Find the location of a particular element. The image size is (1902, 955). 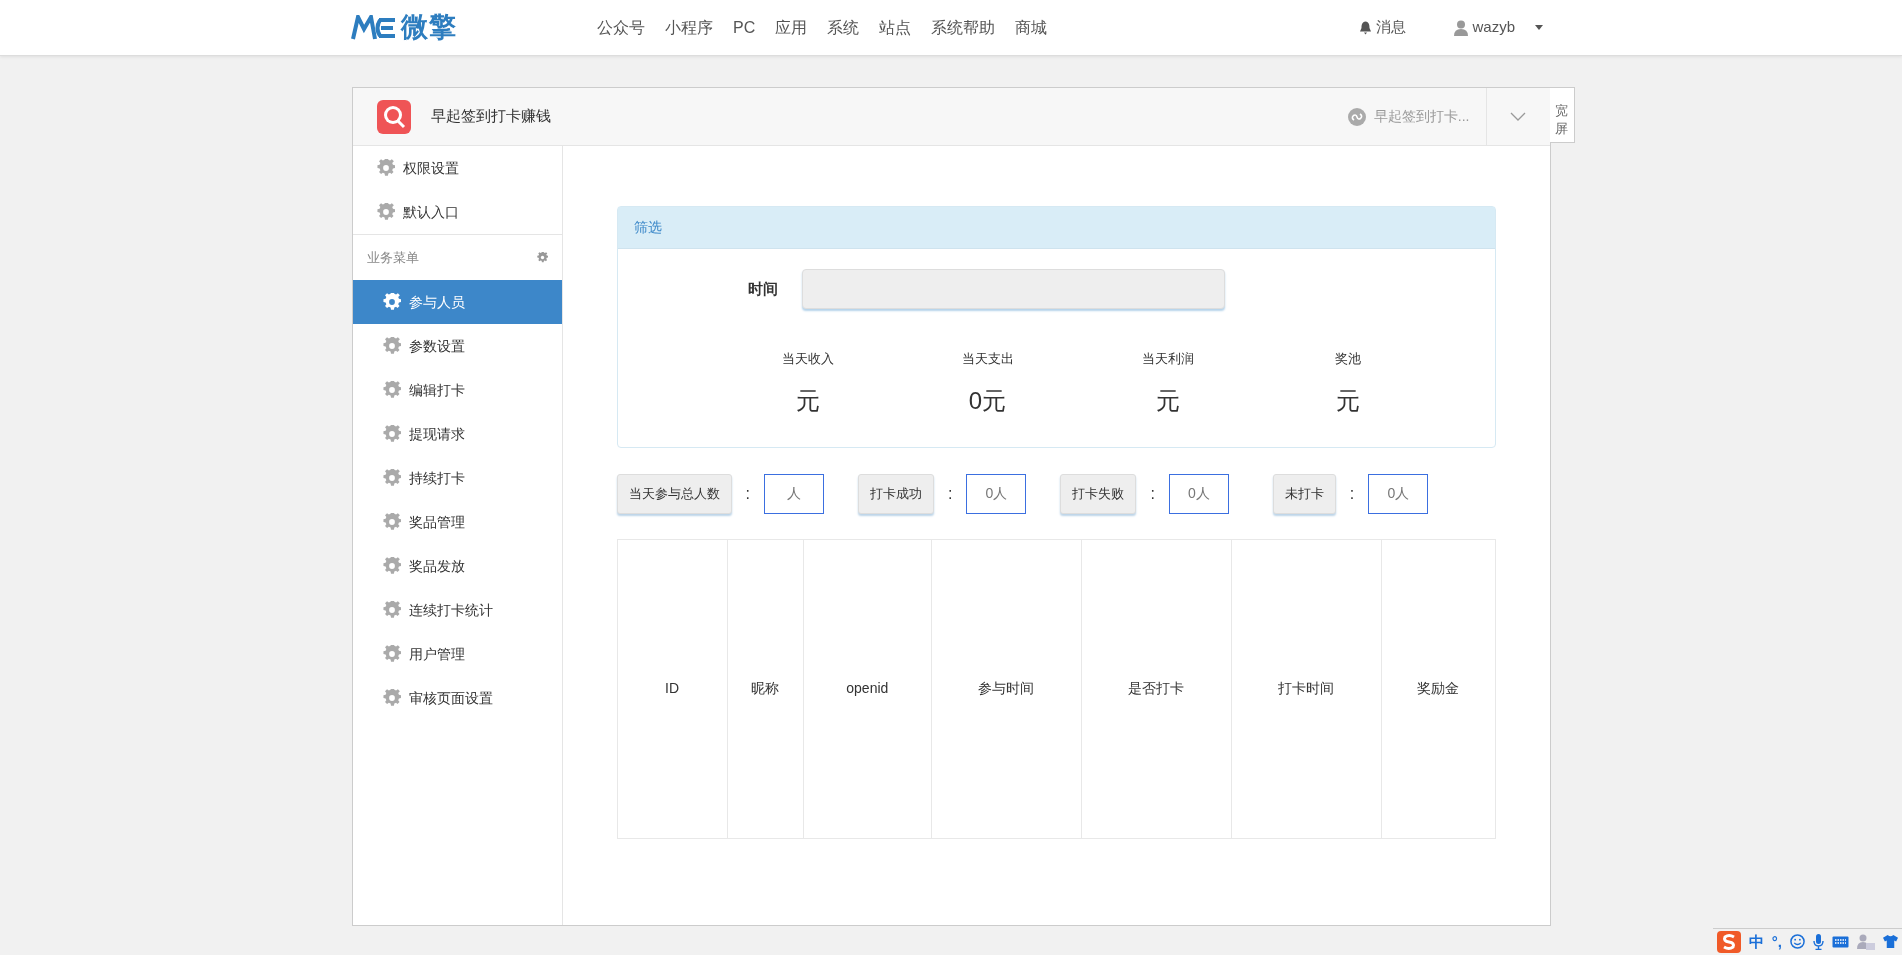

app-title: 早起签到打卡赚钱 is located at coordinates (490, 116).